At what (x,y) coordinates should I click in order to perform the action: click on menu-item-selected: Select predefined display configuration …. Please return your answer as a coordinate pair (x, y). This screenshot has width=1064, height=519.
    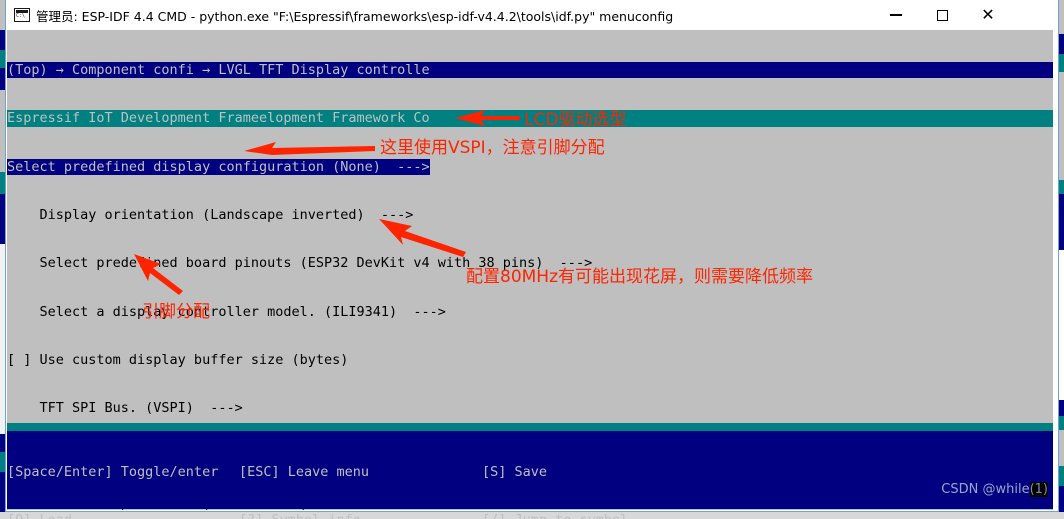
    Looking at the image, I should click on (530, 166).